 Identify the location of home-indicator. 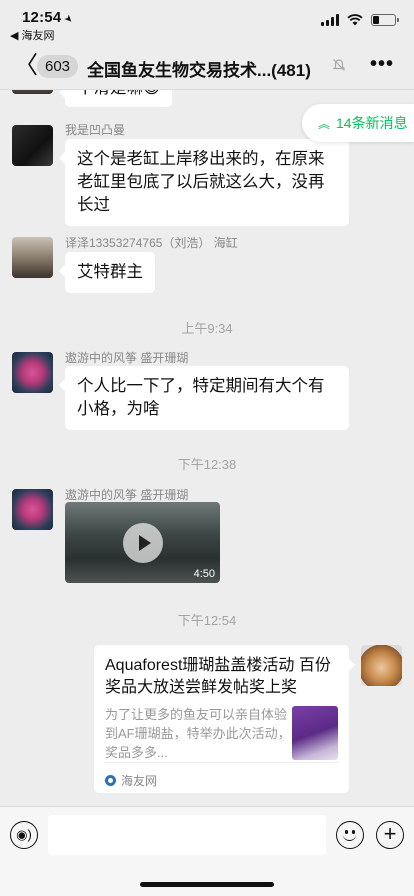
(207, 884).